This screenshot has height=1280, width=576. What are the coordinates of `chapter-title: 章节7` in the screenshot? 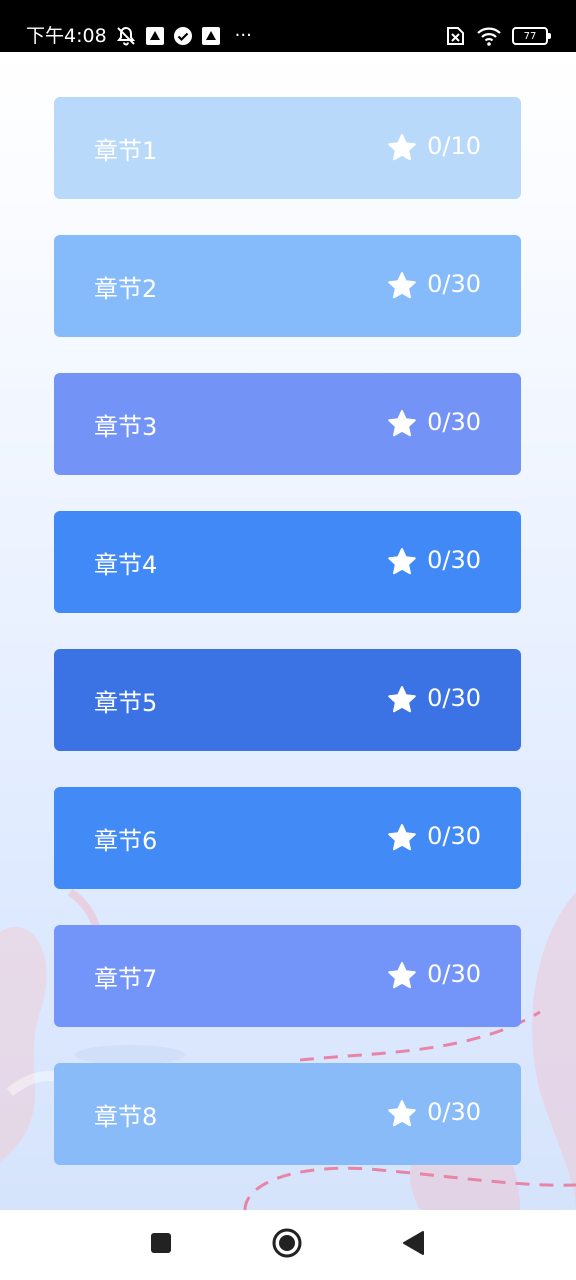 It's located at (126, 978).